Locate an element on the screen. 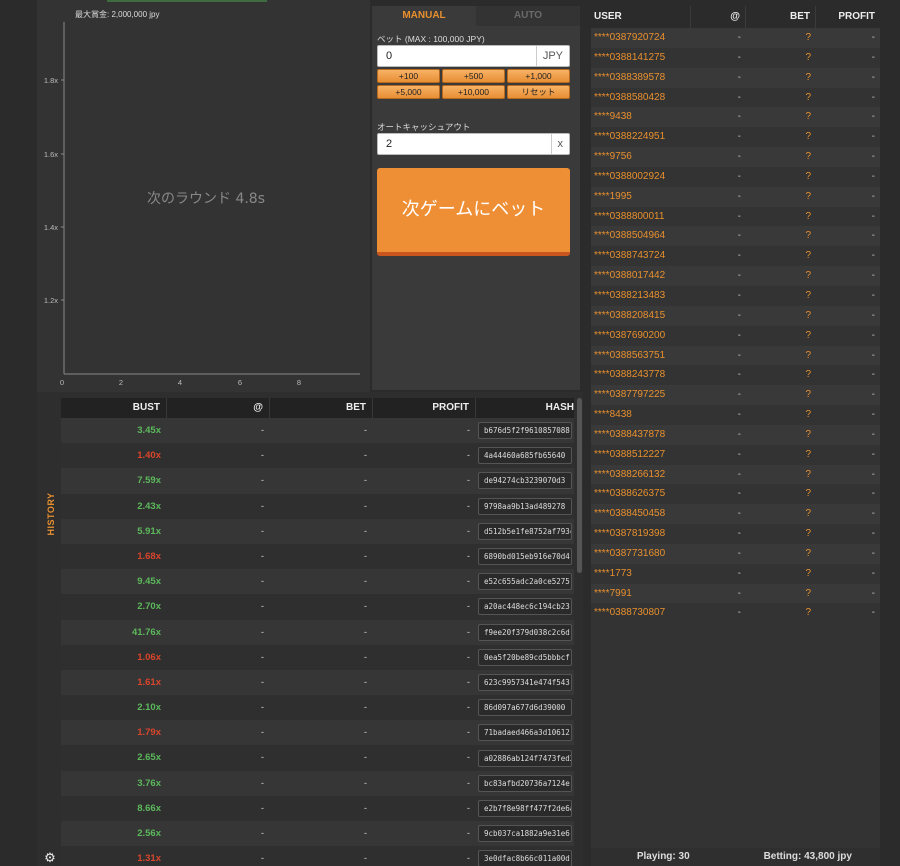 This screenshot has height=866, width=900. player-user: ****0388141275 is located at coordinates (630, 57).